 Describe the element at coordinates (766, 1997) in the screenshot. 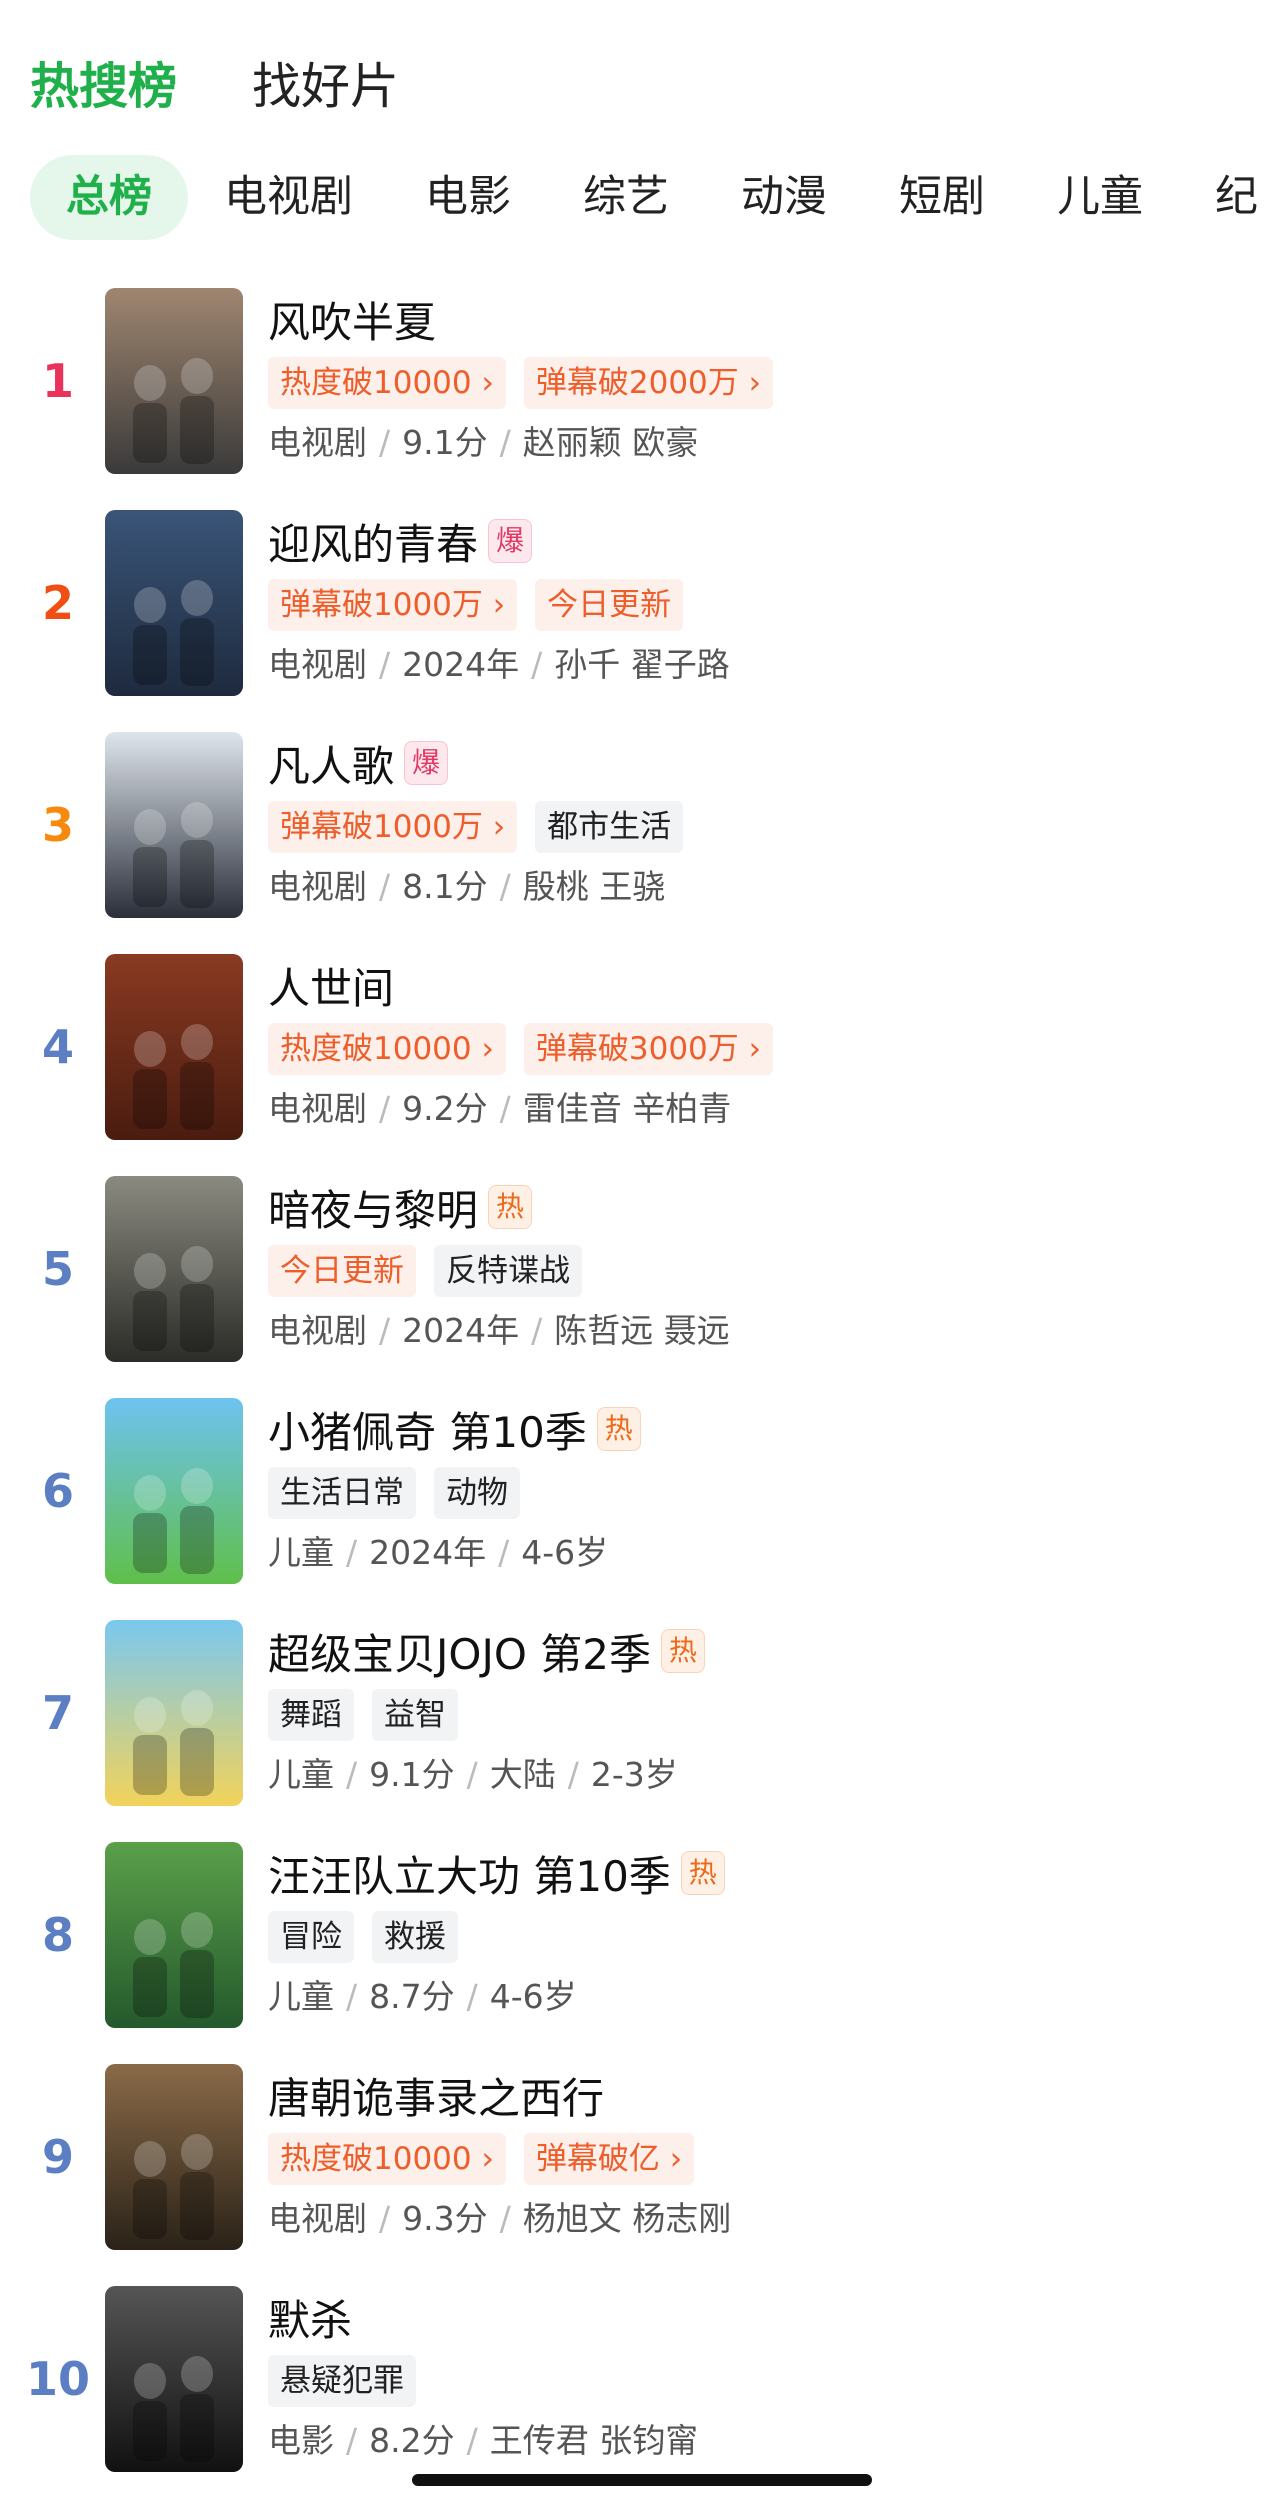

I see `meta-line: 儿童 / 8.7分 / 4-6岁` at that location.